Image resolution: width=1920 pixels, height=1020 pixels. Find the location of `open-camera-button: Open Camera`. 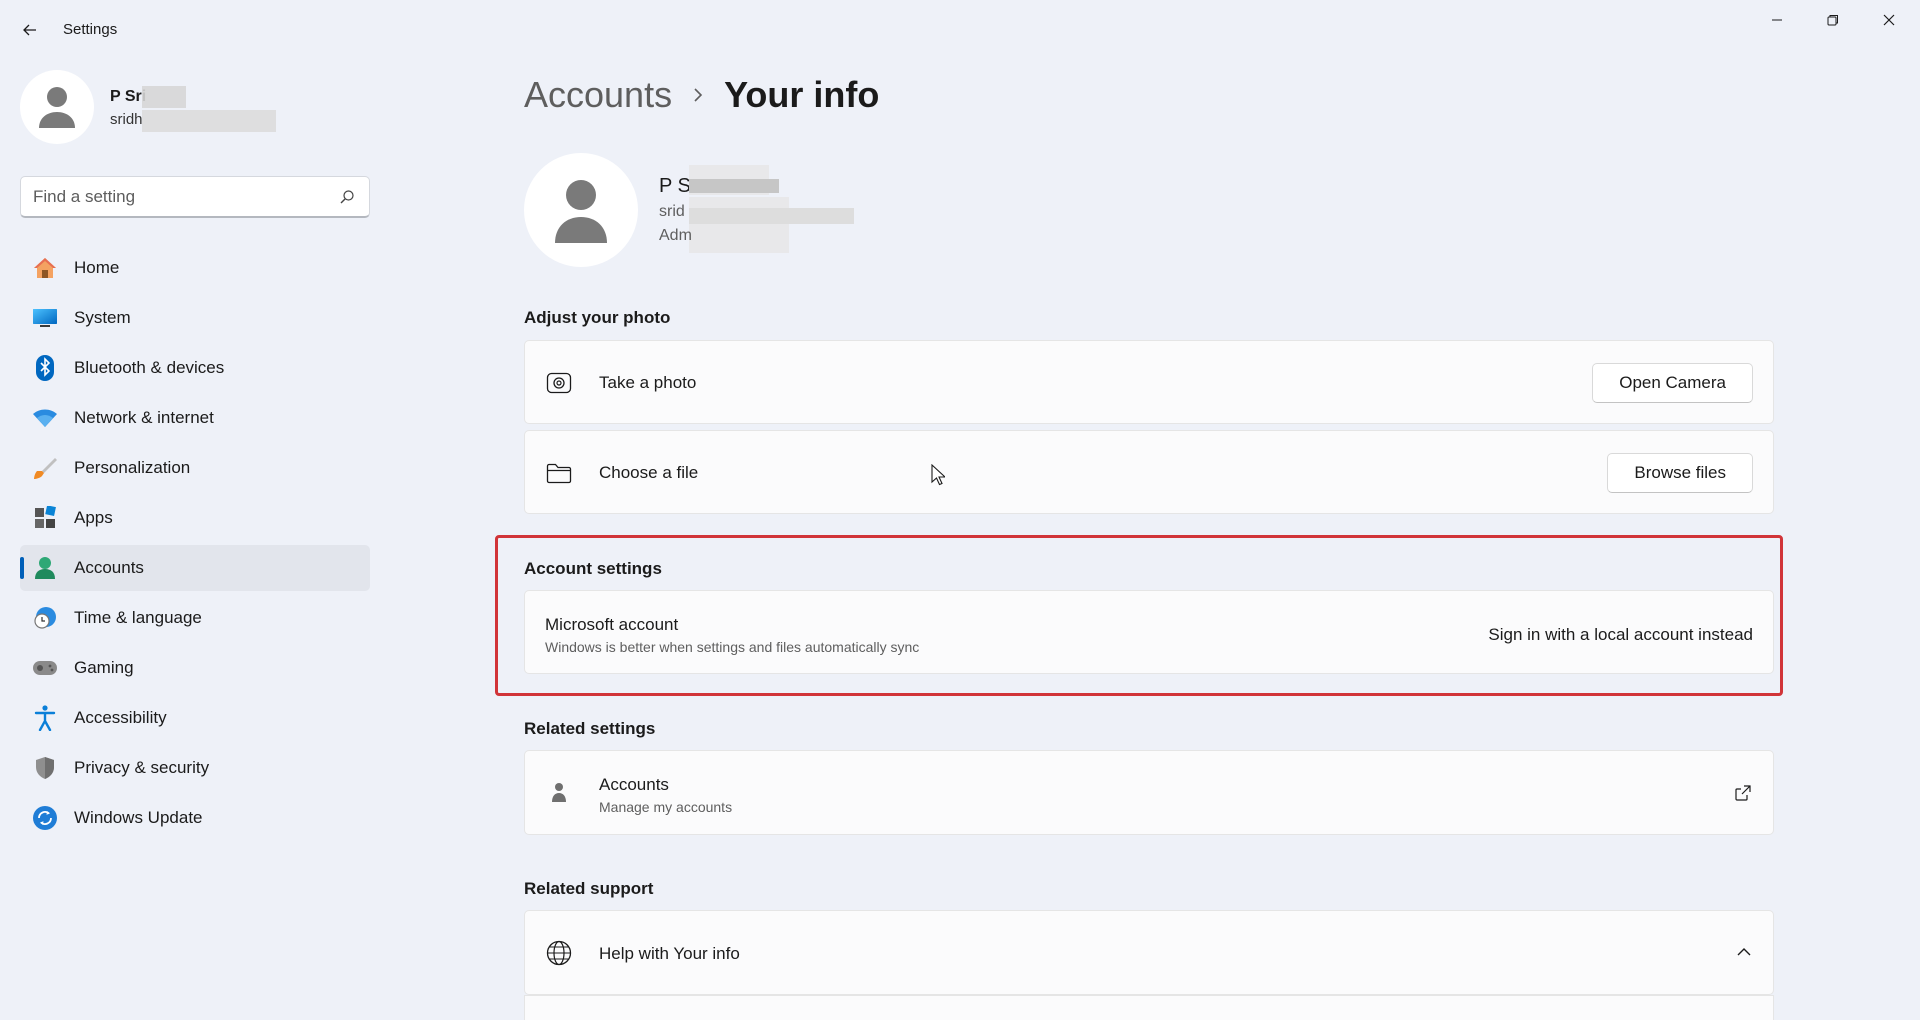

open-camera-button: Open Camera is located at coordinates (1672, 383).